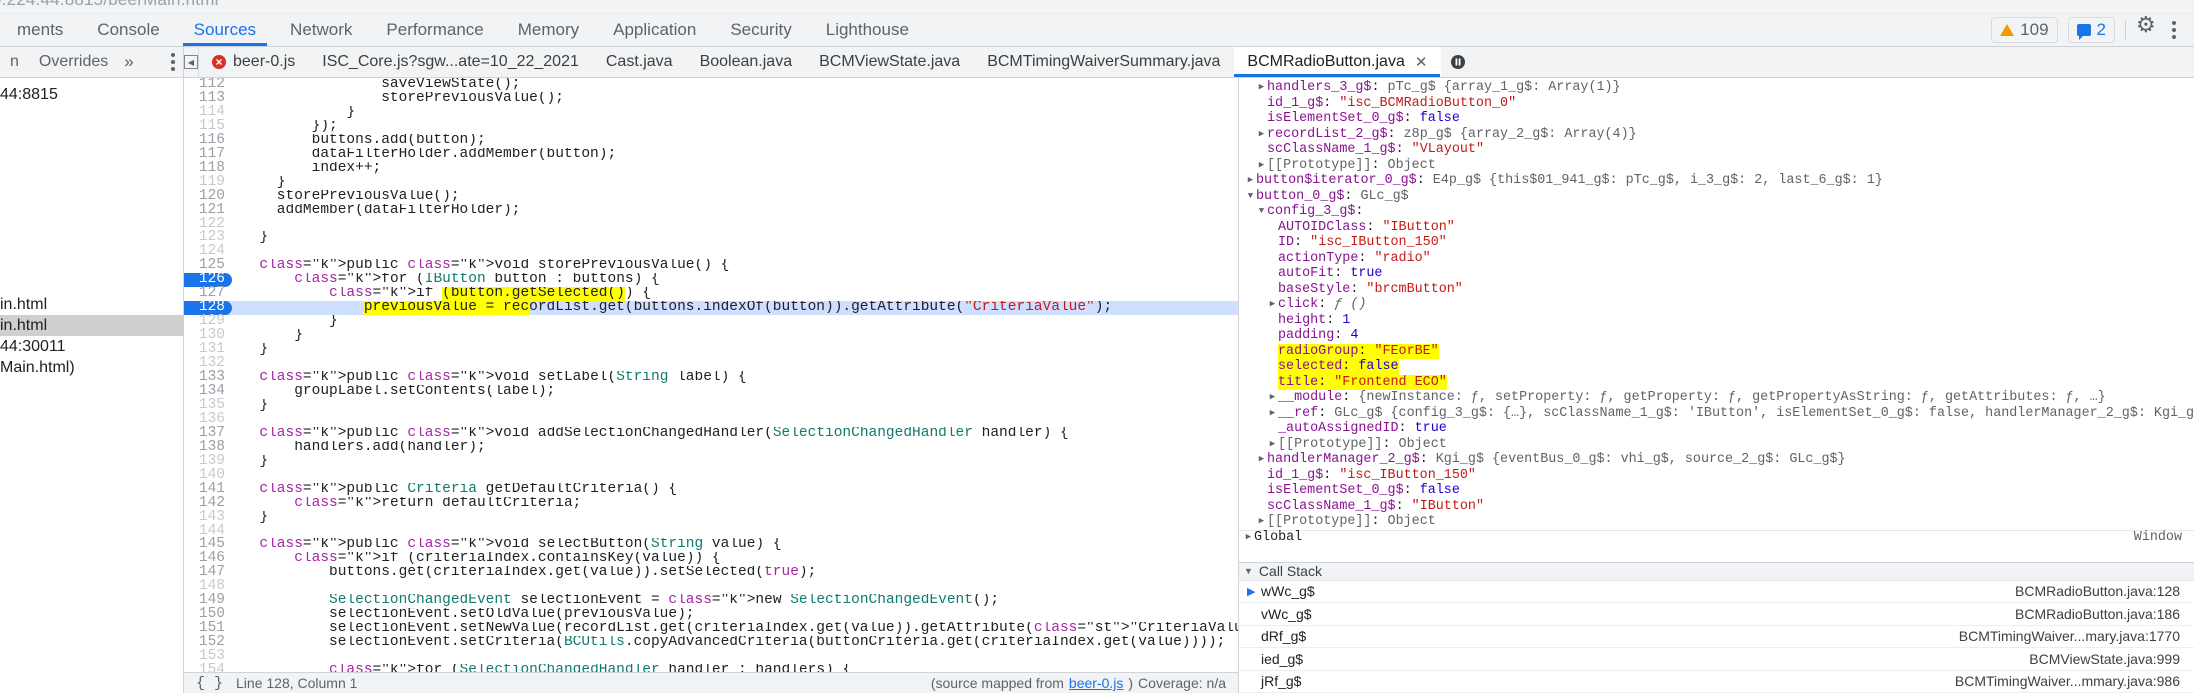  What do you see at coordinates (711, 336) in the screenshot?
I see `code-line: 130 }` at bounding box center [711, 336].